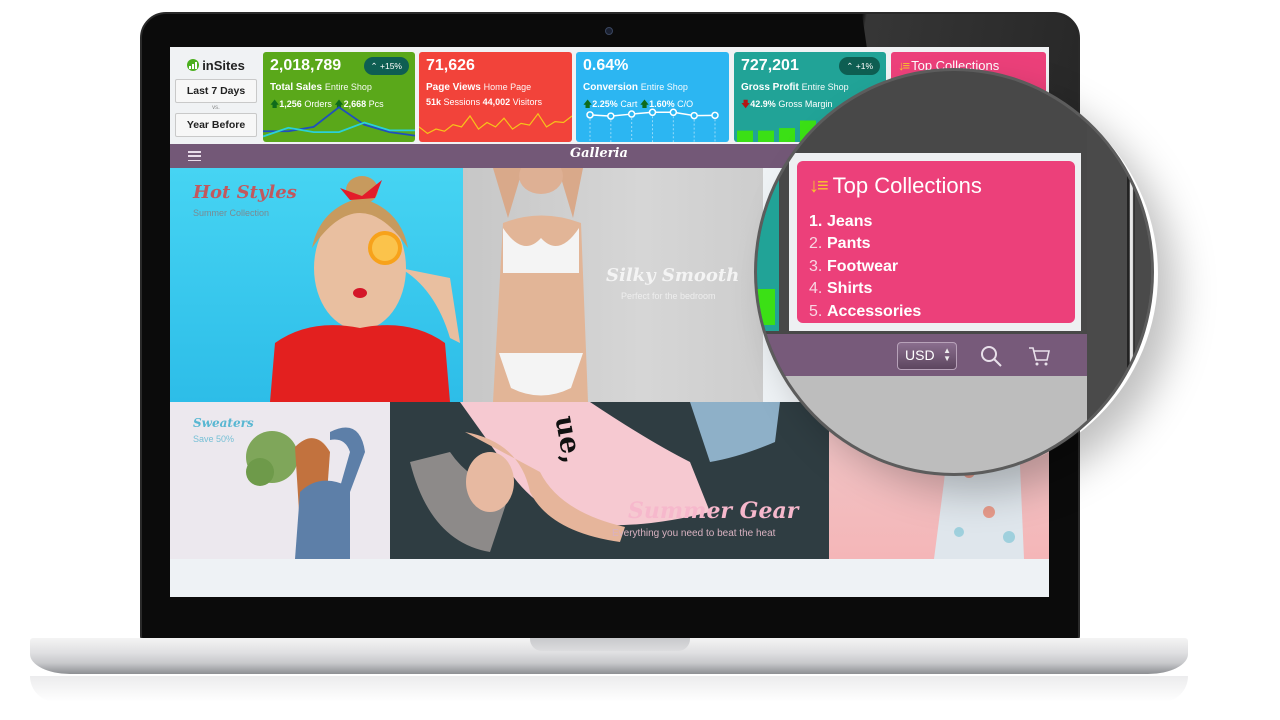 The height and width of the screenshot is (720, 1280). What do you see at coordinates (214, 439) in the screenshot?
I see `sweaters-subtitle: Save 50%` at bounding box center [214, 439].